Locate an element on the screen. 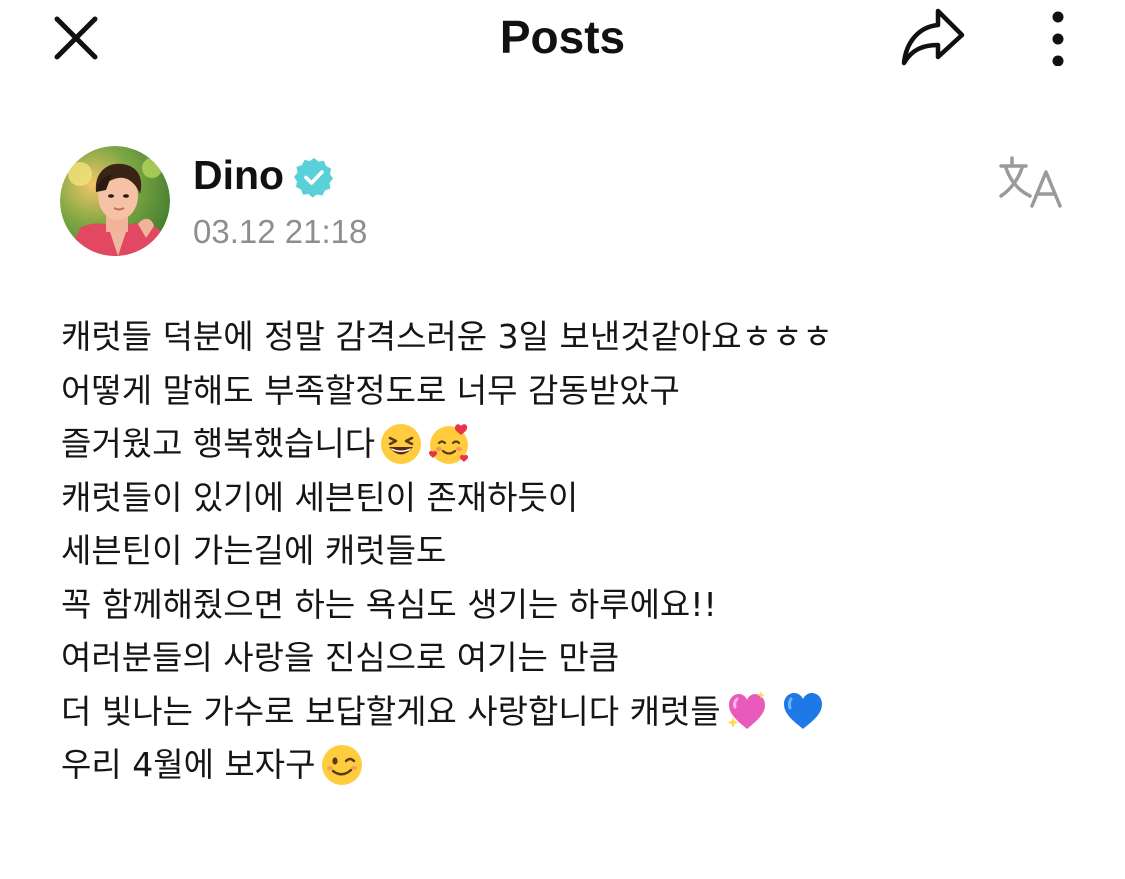  post-line: 즐거웠고 행복했습니다 is located at coordinates (571, 444).